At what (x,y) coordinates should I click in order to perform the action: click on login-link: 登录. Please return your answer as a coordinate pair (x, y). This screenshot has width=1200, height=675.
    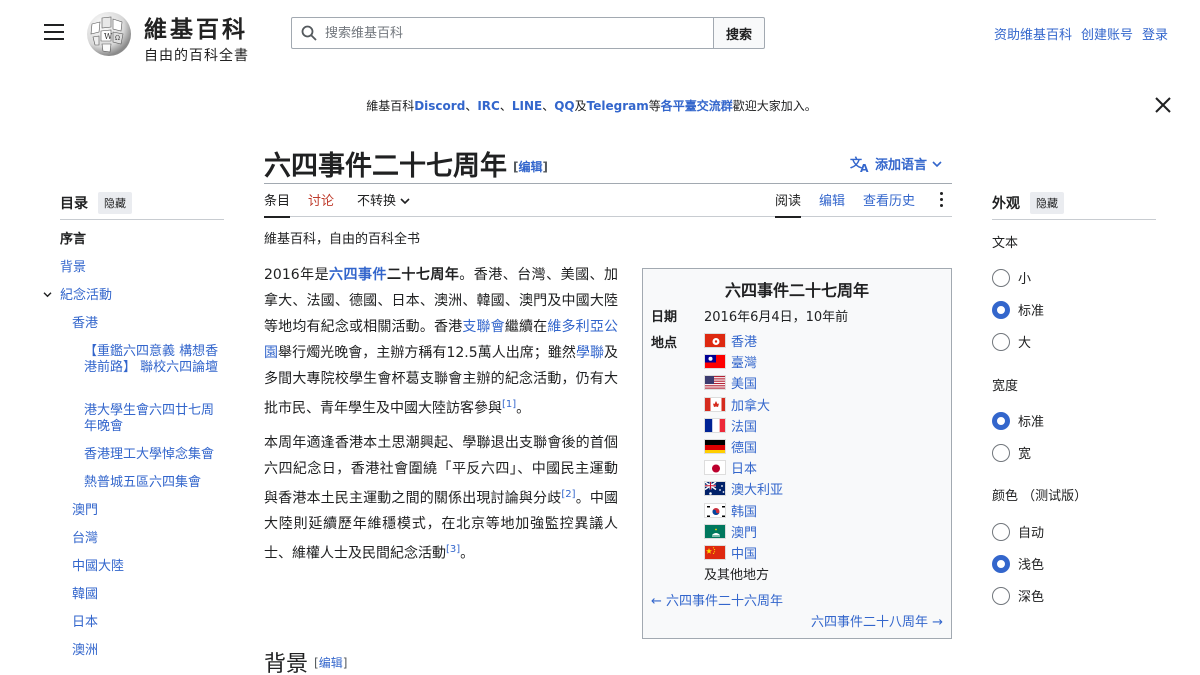
    Looking at the image, I should click on (1155, 33).